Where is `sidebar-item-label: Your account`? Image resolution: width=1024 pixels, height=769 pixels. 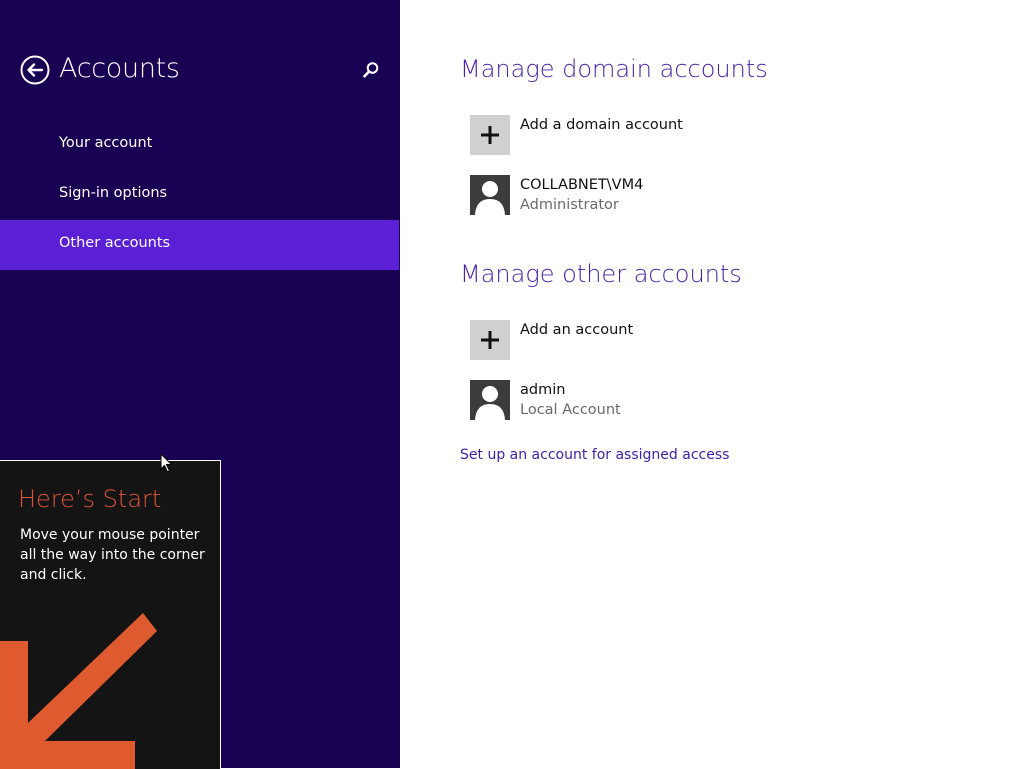 sidebar-item-label: Your account is located at coordinates (106, 143).